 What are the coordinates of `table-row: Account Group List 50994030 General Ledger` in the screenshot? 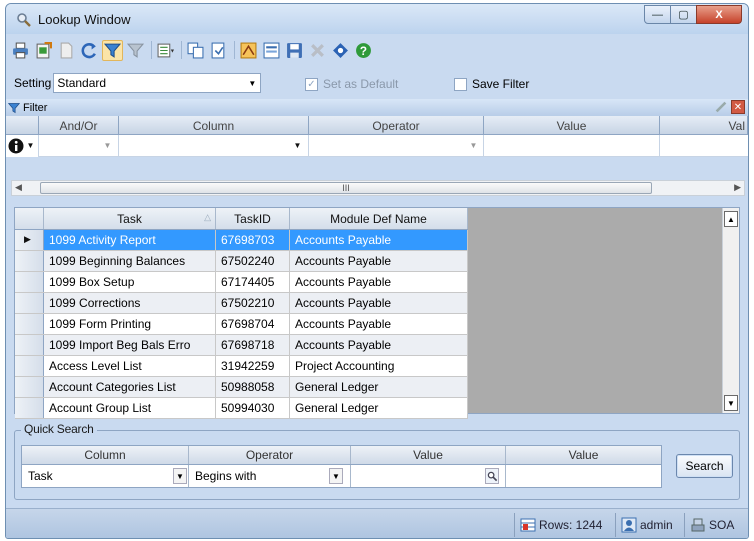 It's located at (241, 408).